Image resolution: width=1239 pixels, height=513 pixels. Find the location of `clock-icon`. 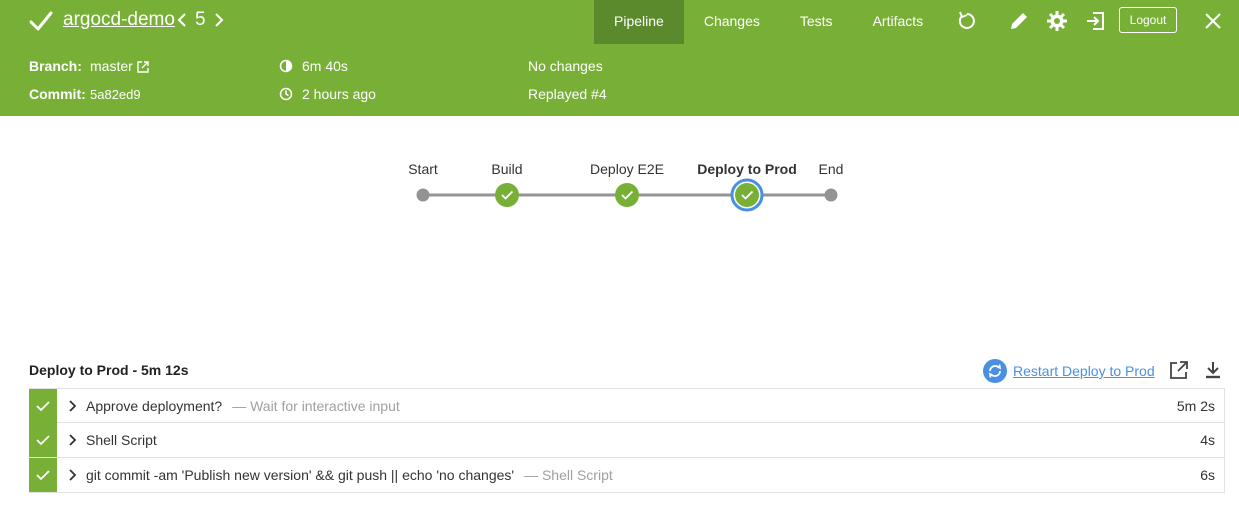

clock-icon is located at coordinates (286, 94).